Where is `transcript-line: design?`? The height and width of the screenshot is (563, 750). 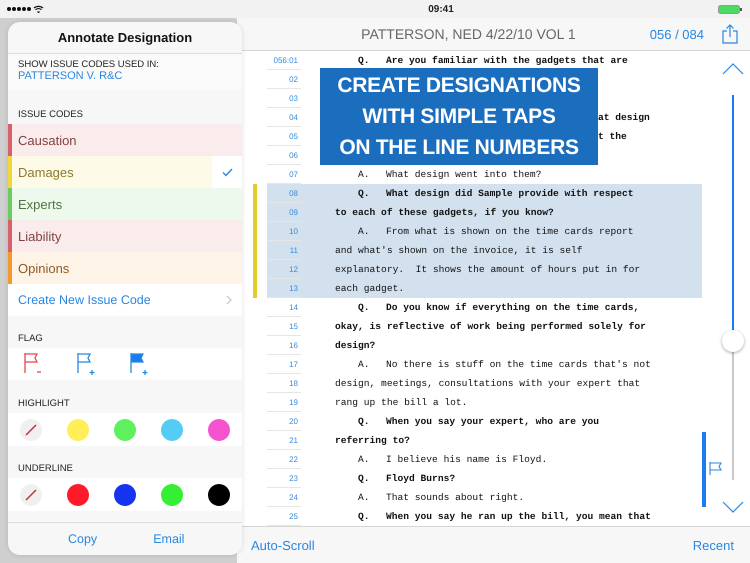
transcript-line: design? is located at coordinates (355, 345).